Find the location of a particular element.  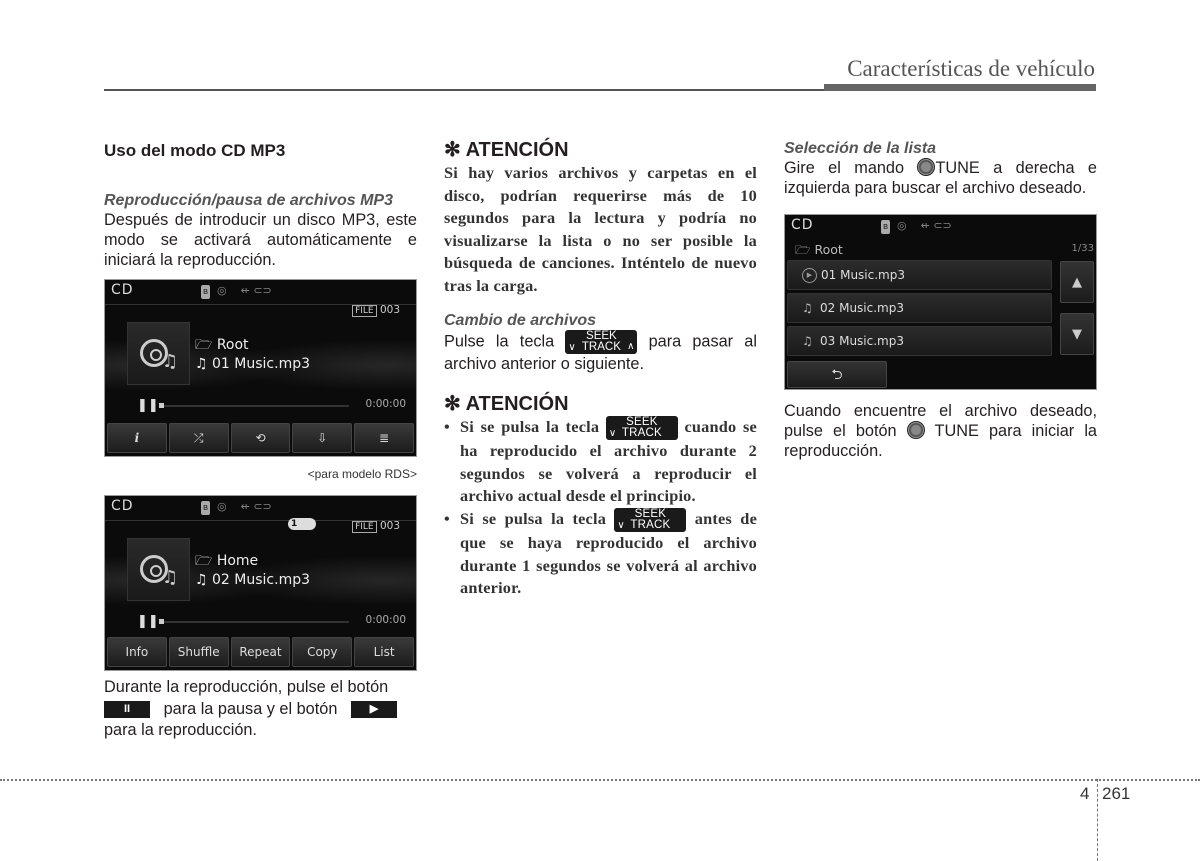

footer-divider is located at coordinates (600, 780).